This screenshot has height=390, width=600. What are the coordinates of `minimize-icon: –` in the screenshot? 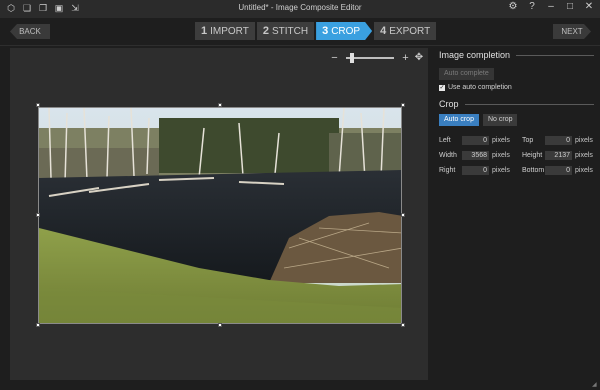 It's located at (551, 7).